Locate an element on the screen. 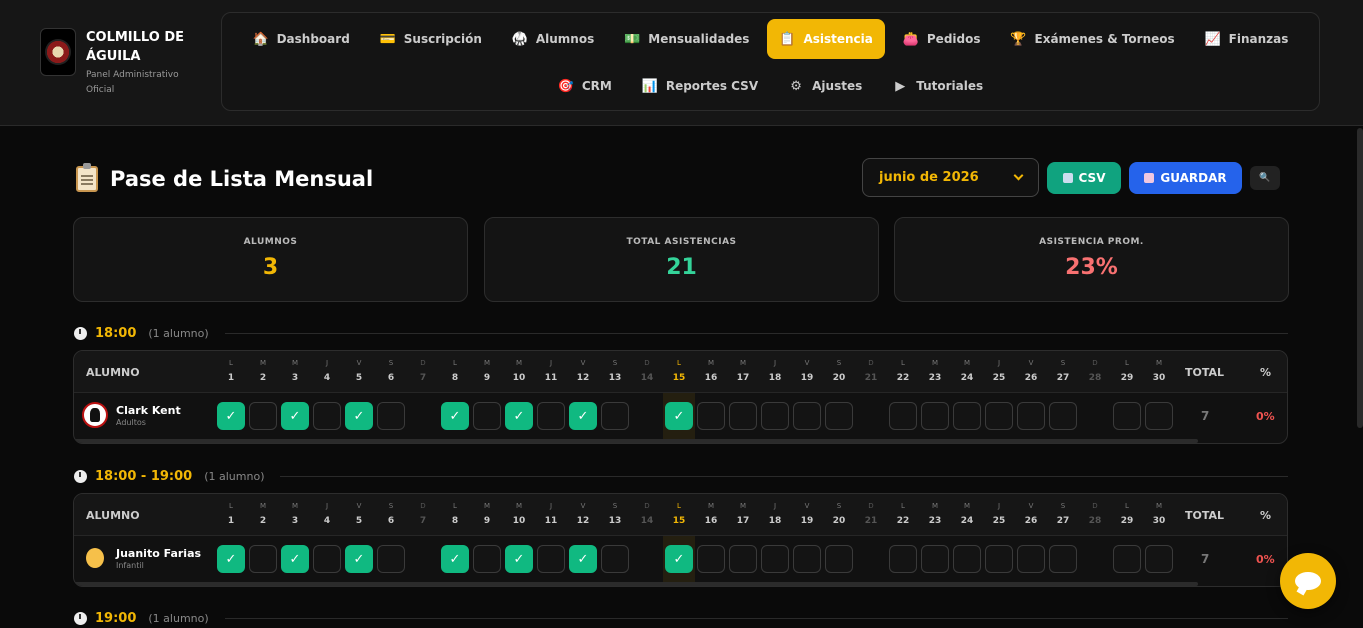  day-number: 9 is located at coordinates (487, 378).